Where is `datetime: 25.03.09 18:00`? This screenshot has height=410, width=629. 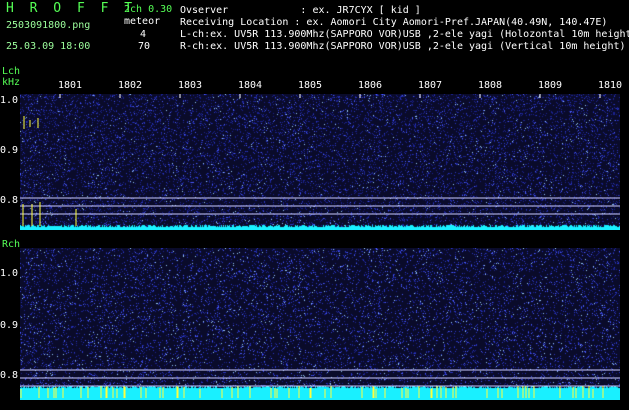
datetime: 25.03.09 18:00 is located at coordinates (48, 46).